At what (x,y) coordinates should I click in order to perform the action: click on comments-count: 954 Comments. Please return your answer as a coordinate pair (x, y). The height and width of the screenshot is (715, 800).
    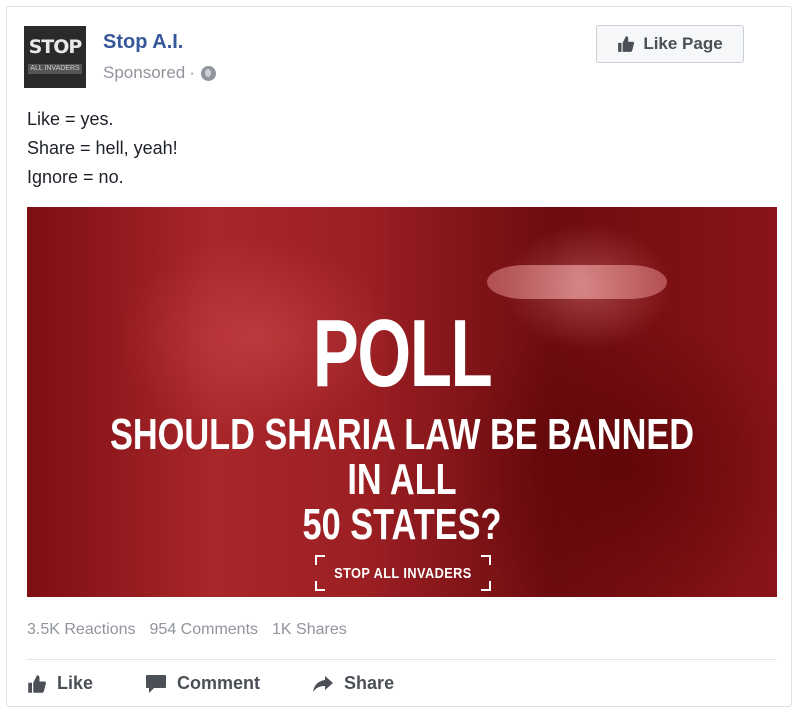
    Looking at the image, I should click on (204, 630).